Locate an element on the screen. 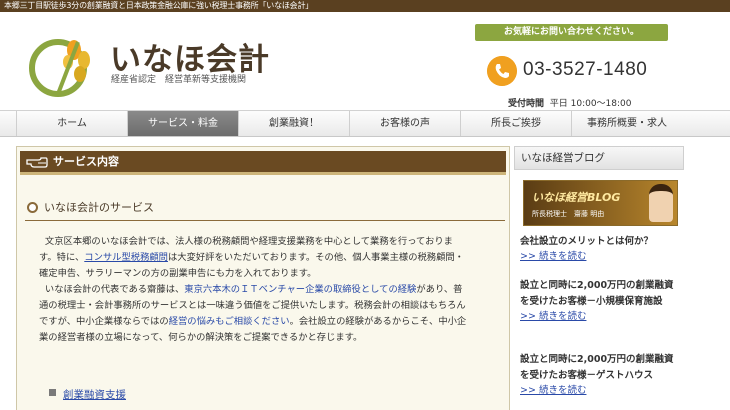 Image resolution: width=730 pixels, height=410 pixels. circle-bullet-icon is located at coordinates (32, 207).